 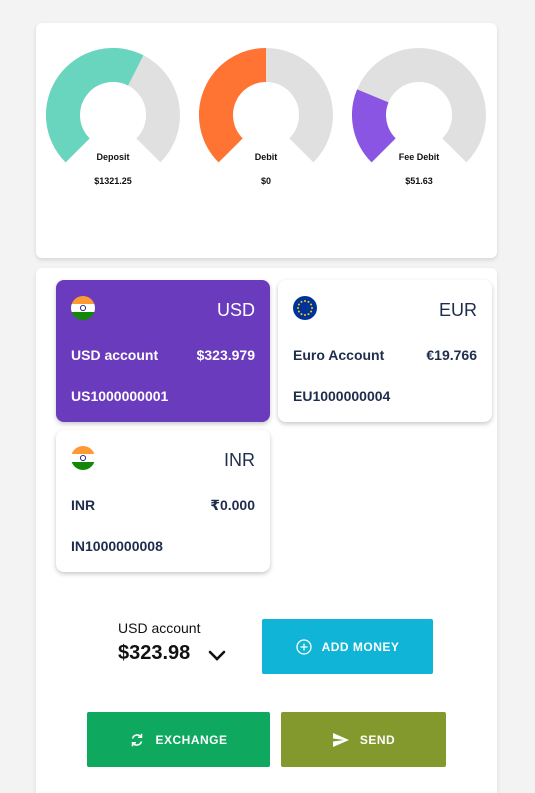 What do you see at coordinates (419, 181) in the screenshot?
I see `fee-debit-value: $51.63` at bounding box center [419, 181].